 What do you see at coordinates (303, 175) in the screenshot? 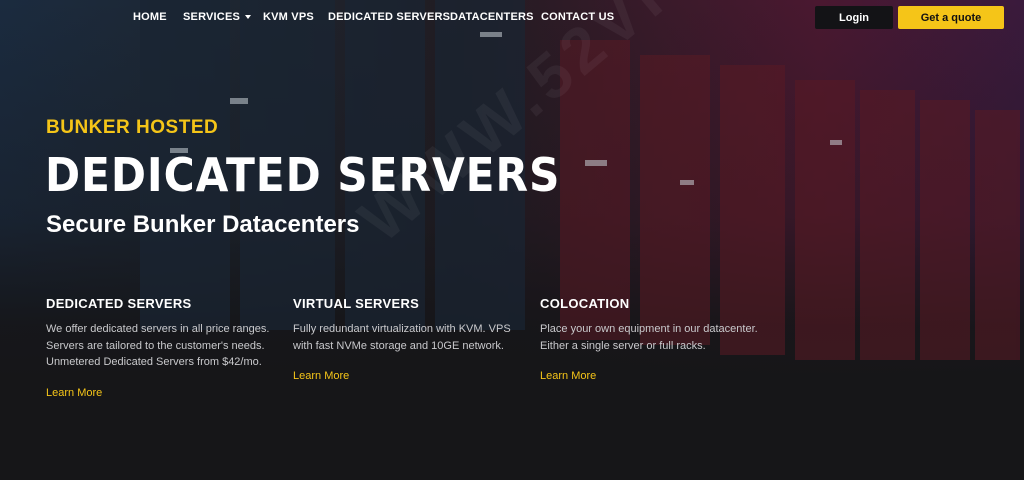
I see `page-title: DEDICATED SERVERS` at bounding box center [303, 175].